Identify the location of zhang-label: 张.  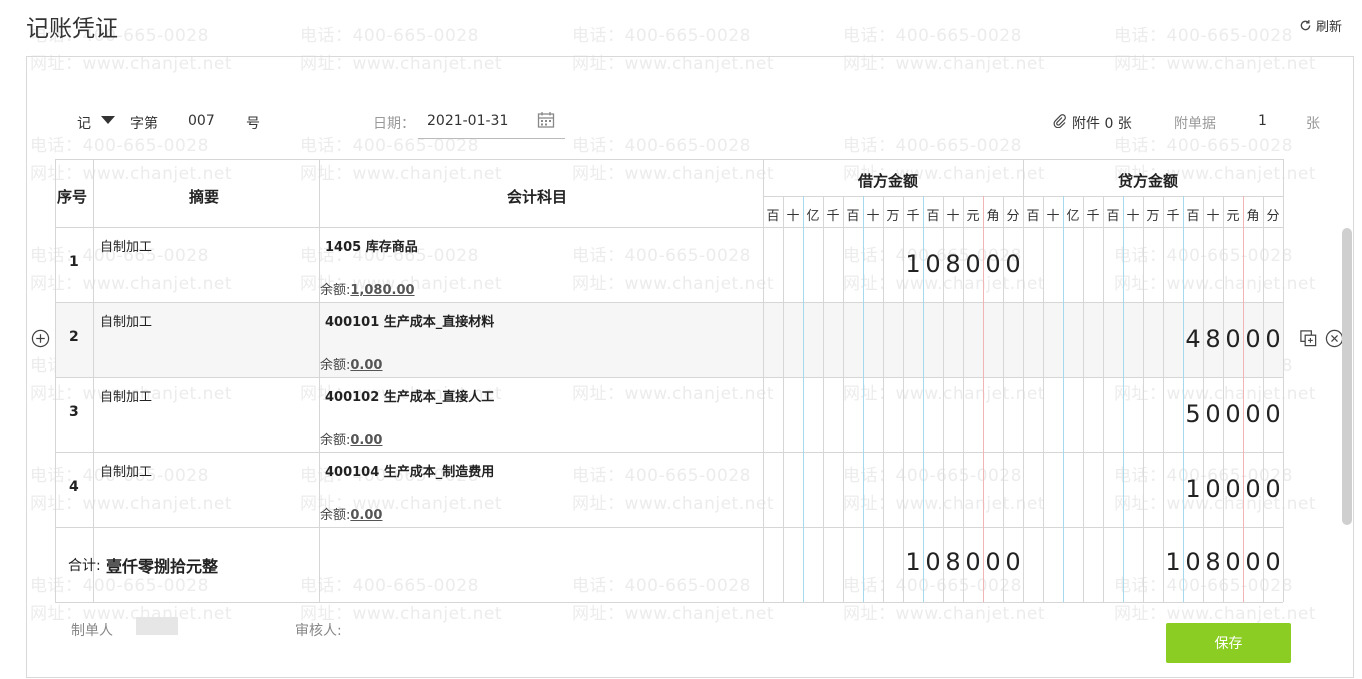
(1313, 124).